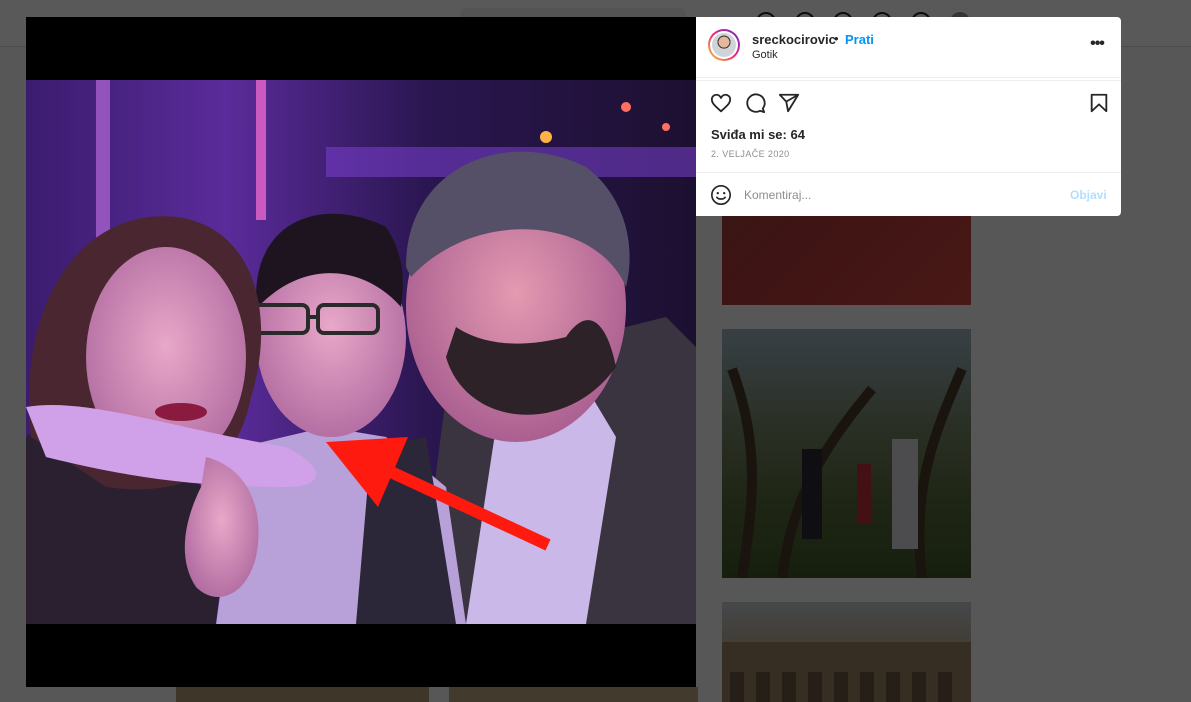  I want to click on avatar-photo, so click(724, 45).